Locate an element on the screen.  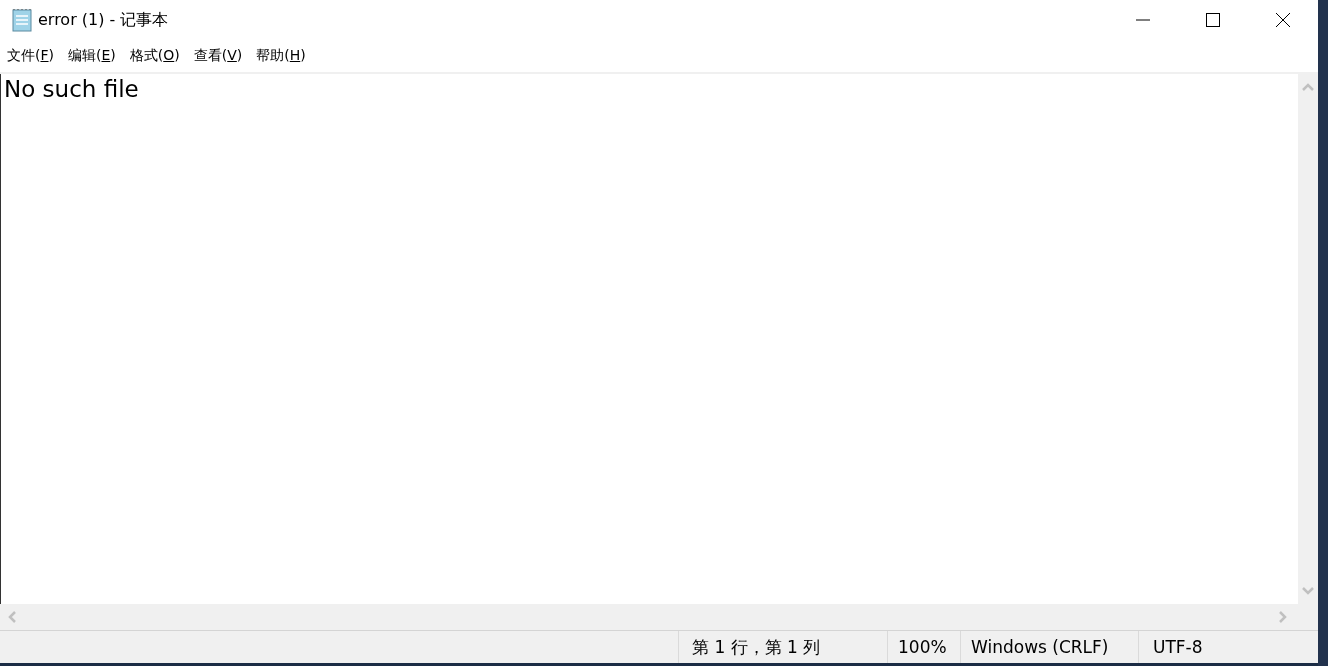
notepad-icon is located at coordinates (22, 20).